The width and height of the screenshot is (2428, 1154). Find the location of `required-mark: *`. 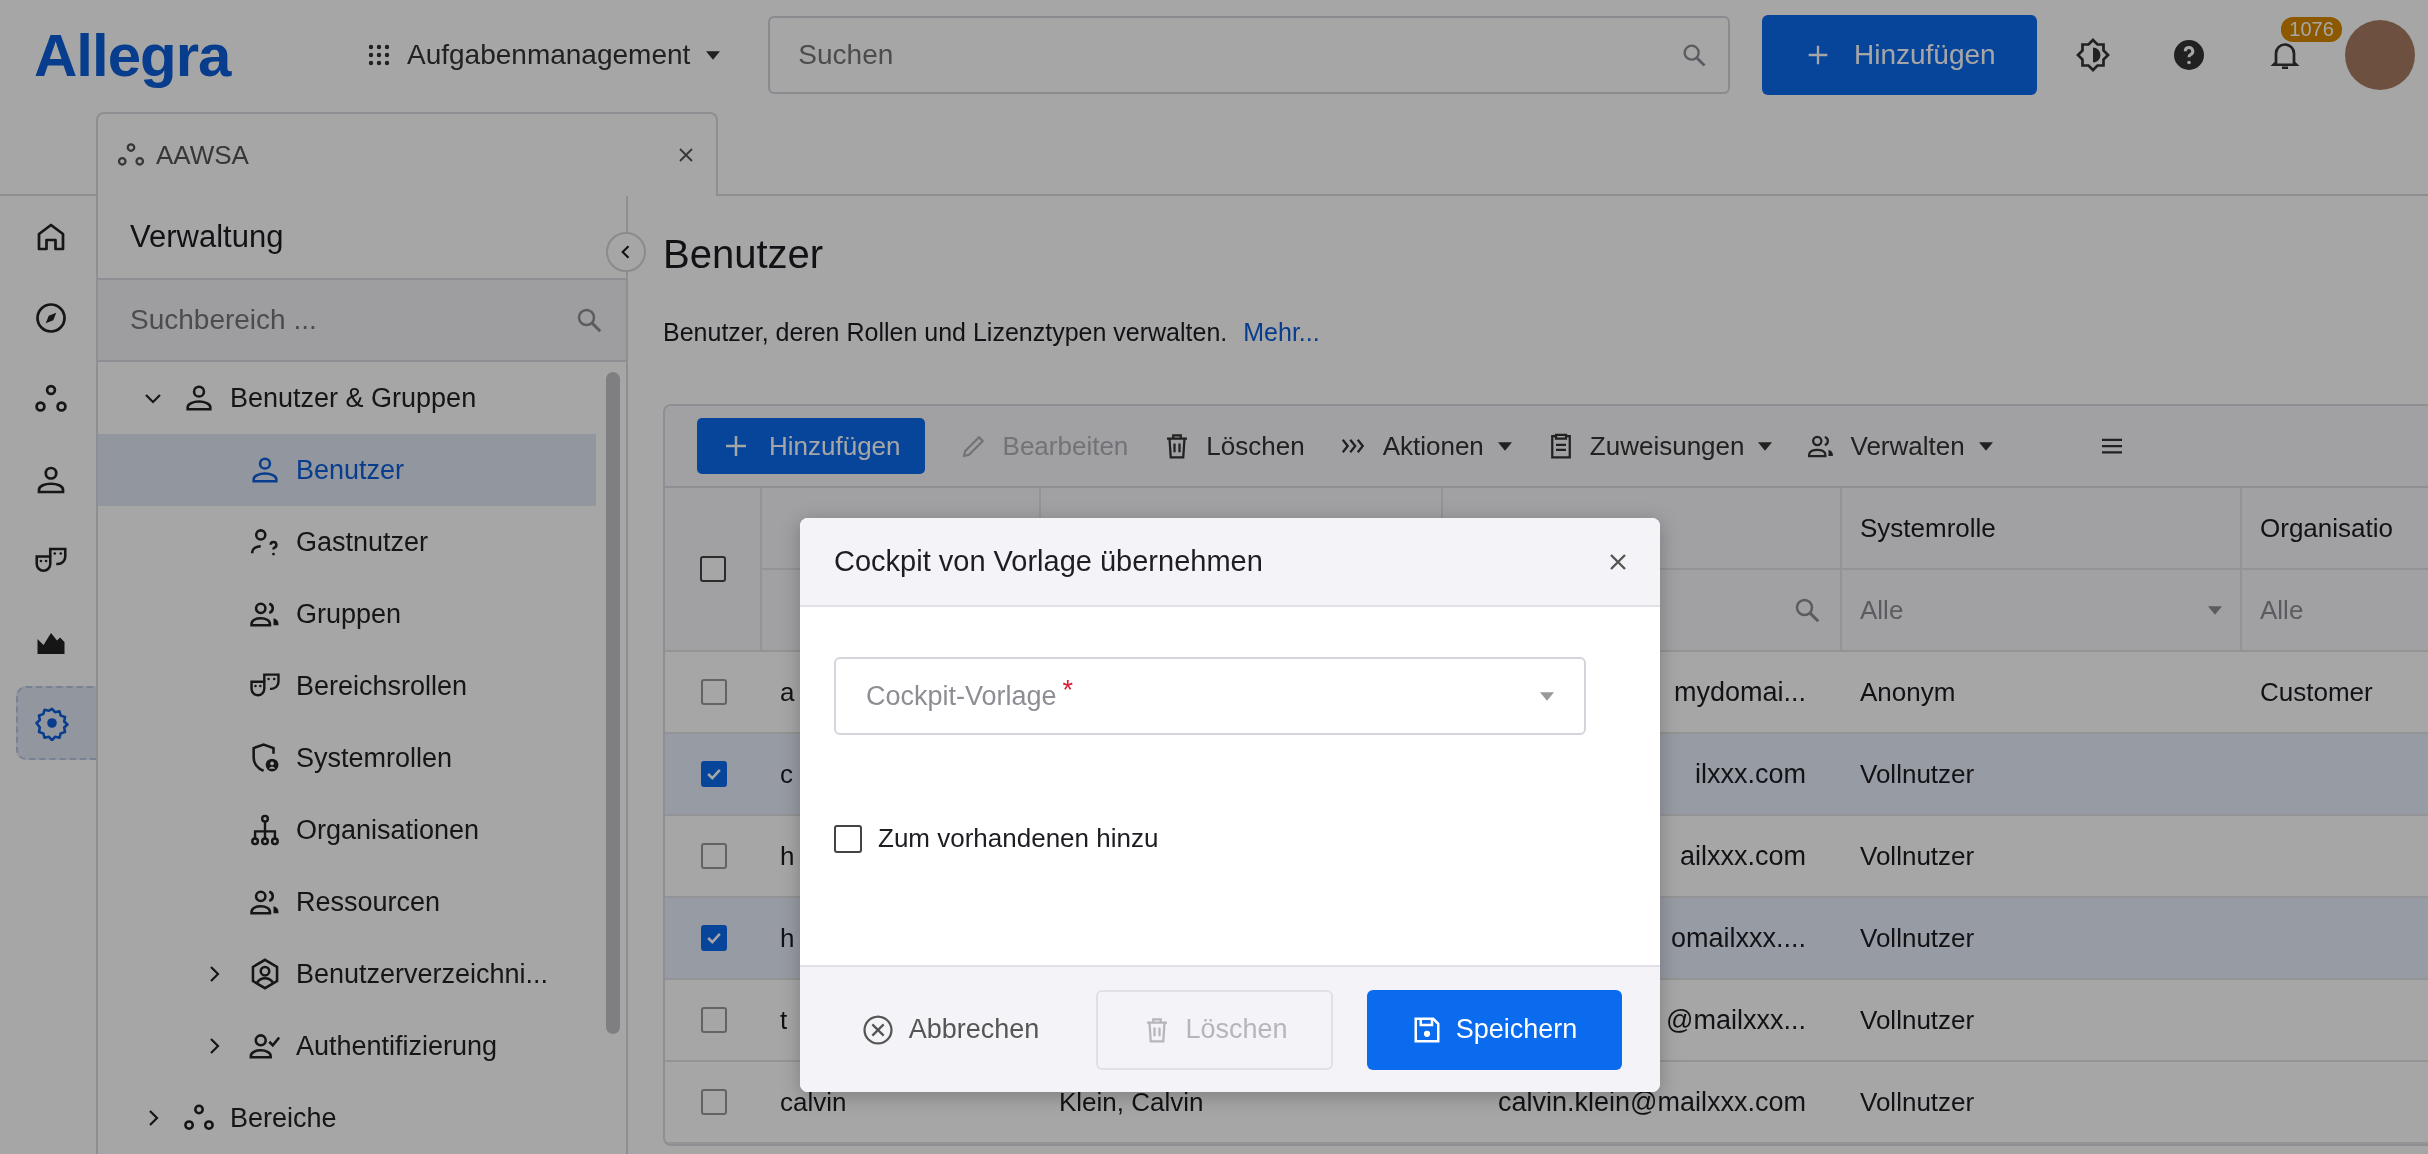

required-mark: * is located at coordinates (1068, 690).